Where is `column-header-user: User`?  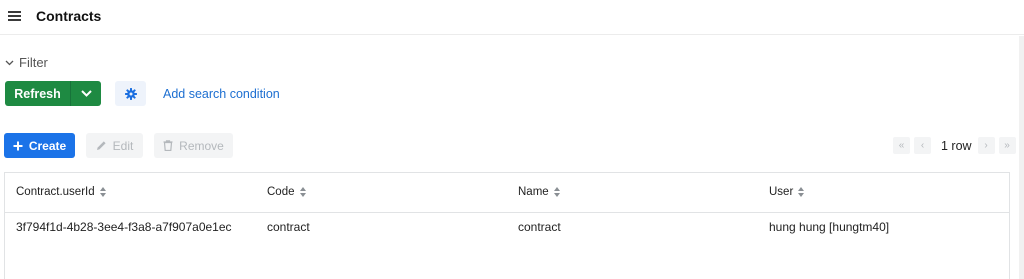 column-header-user: User is located at coordinates (787, 192).